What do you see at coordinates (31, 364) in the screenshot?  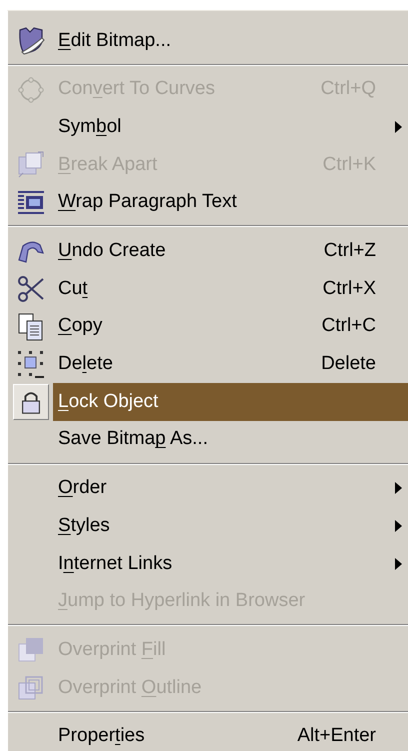 I see `selection-icon` at bounding box center [31, 364].